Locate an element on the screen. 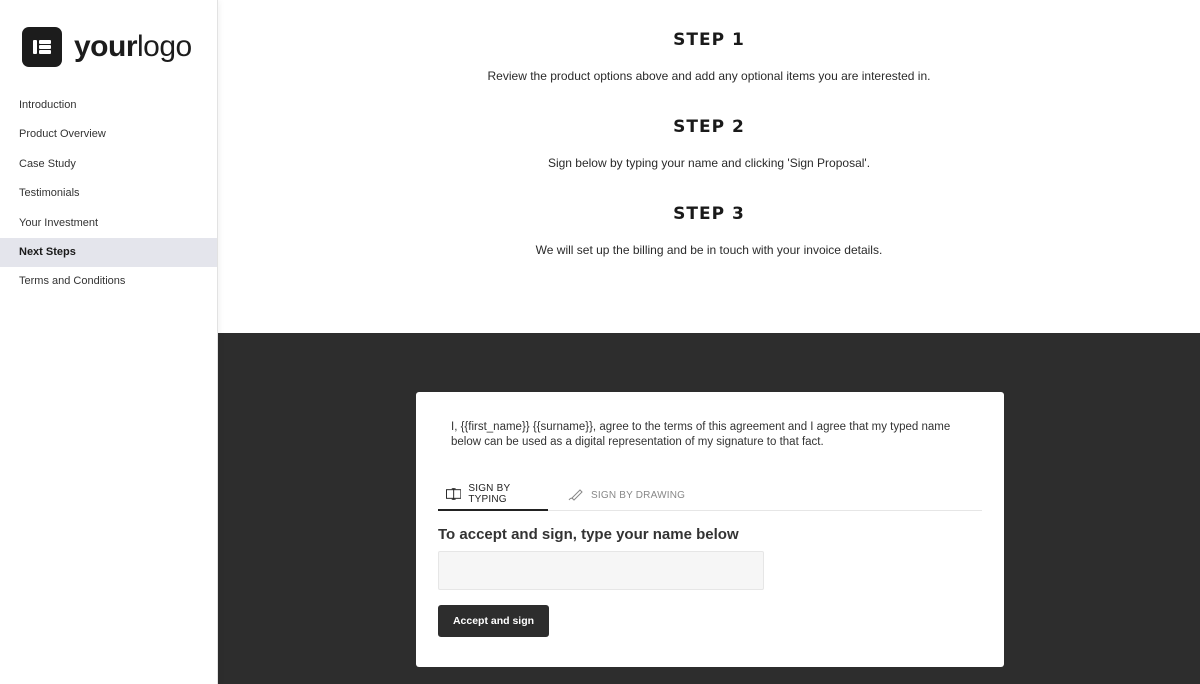 The image size is (1200, 684). signature-name-input is located at coordinates (601, 570).